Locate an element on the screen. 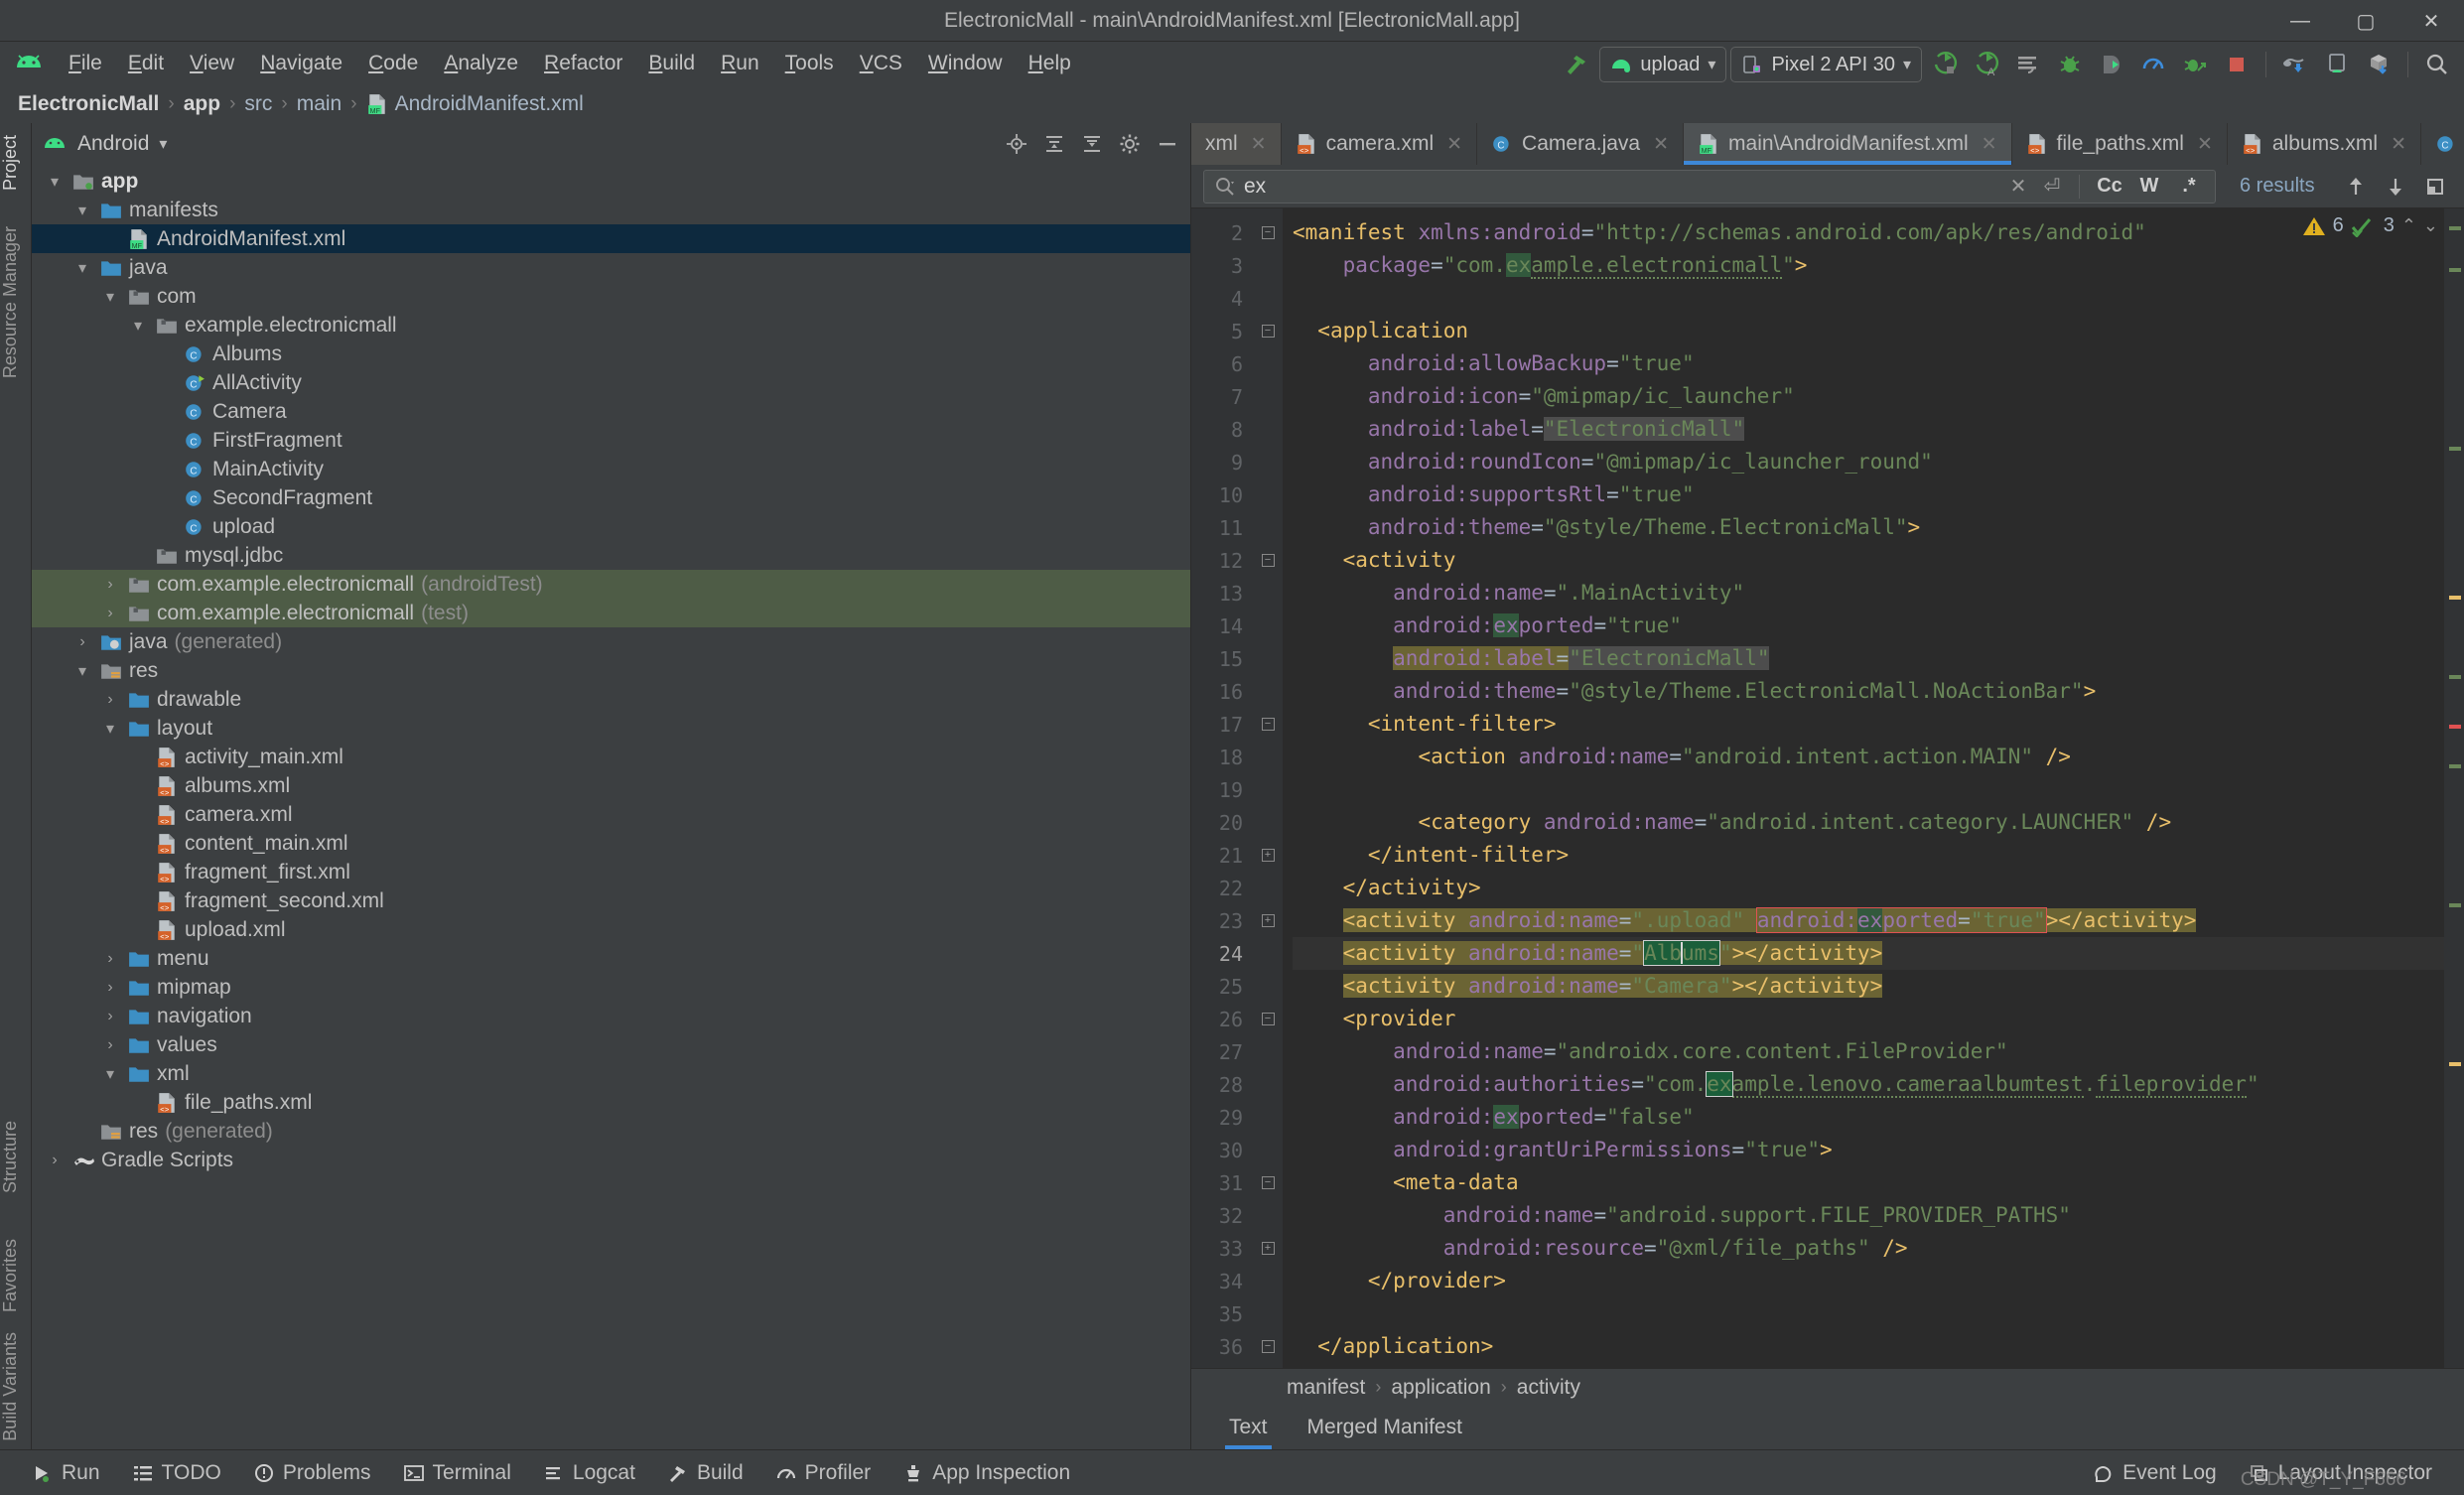  code-line: android:resource="@xml/file_paths" /> is located at coordinates (1868, 1248).